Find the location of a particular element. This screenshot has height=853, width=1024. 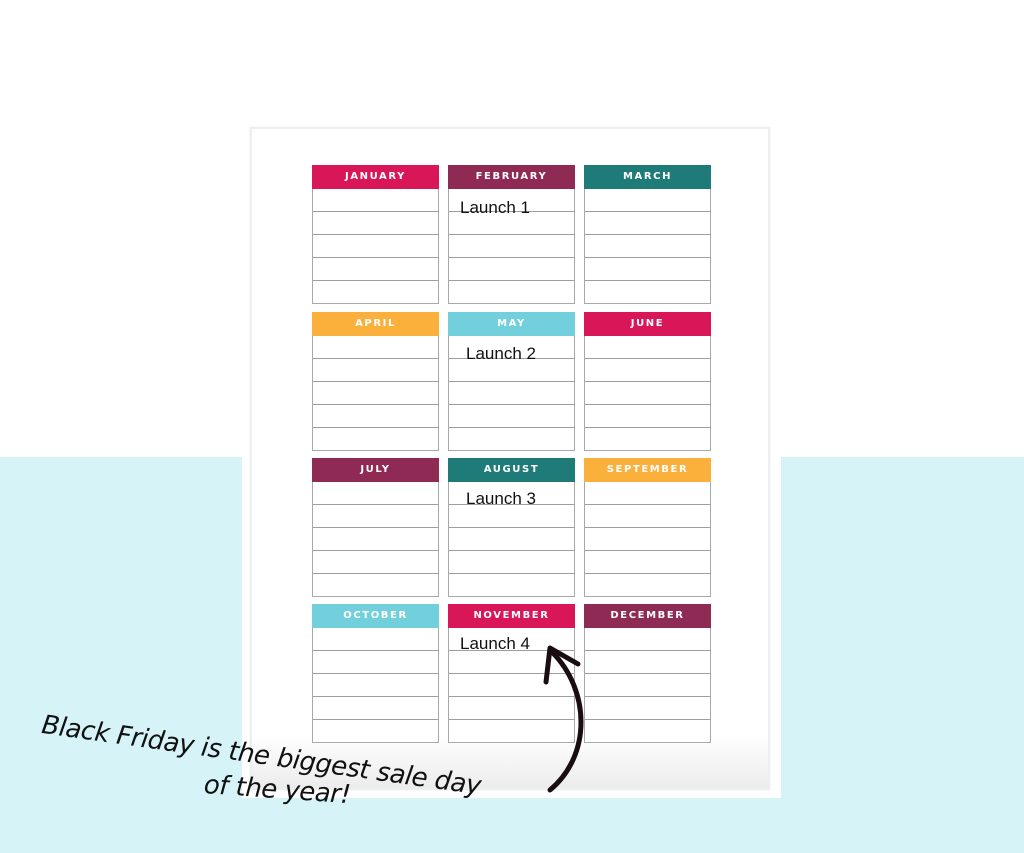

month-block-march: MARCH is located at coordinates (647, 234).